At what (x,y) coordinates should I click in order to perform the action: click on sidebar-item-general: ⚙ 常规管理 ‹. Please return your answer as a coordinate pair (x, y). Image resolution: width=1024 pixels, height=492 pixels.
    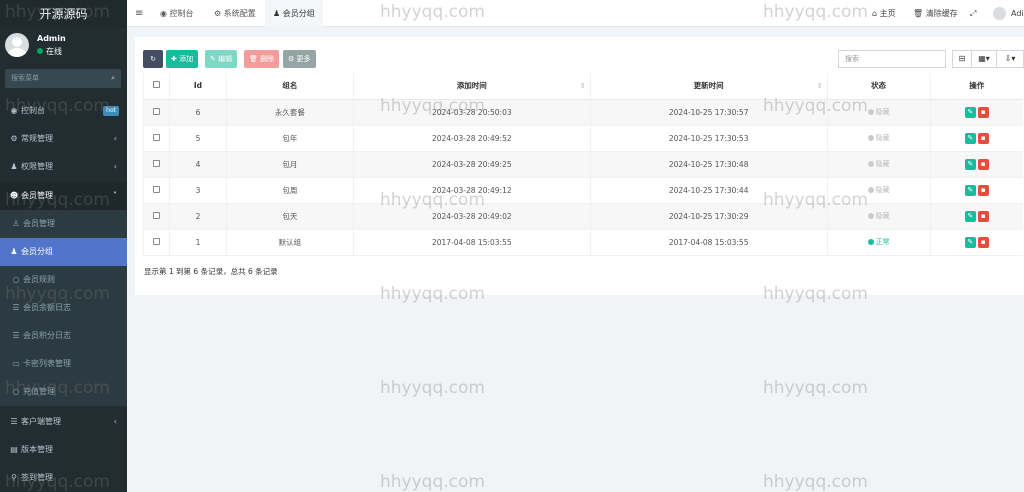
    Looking at the image, I should click on (63, 139).